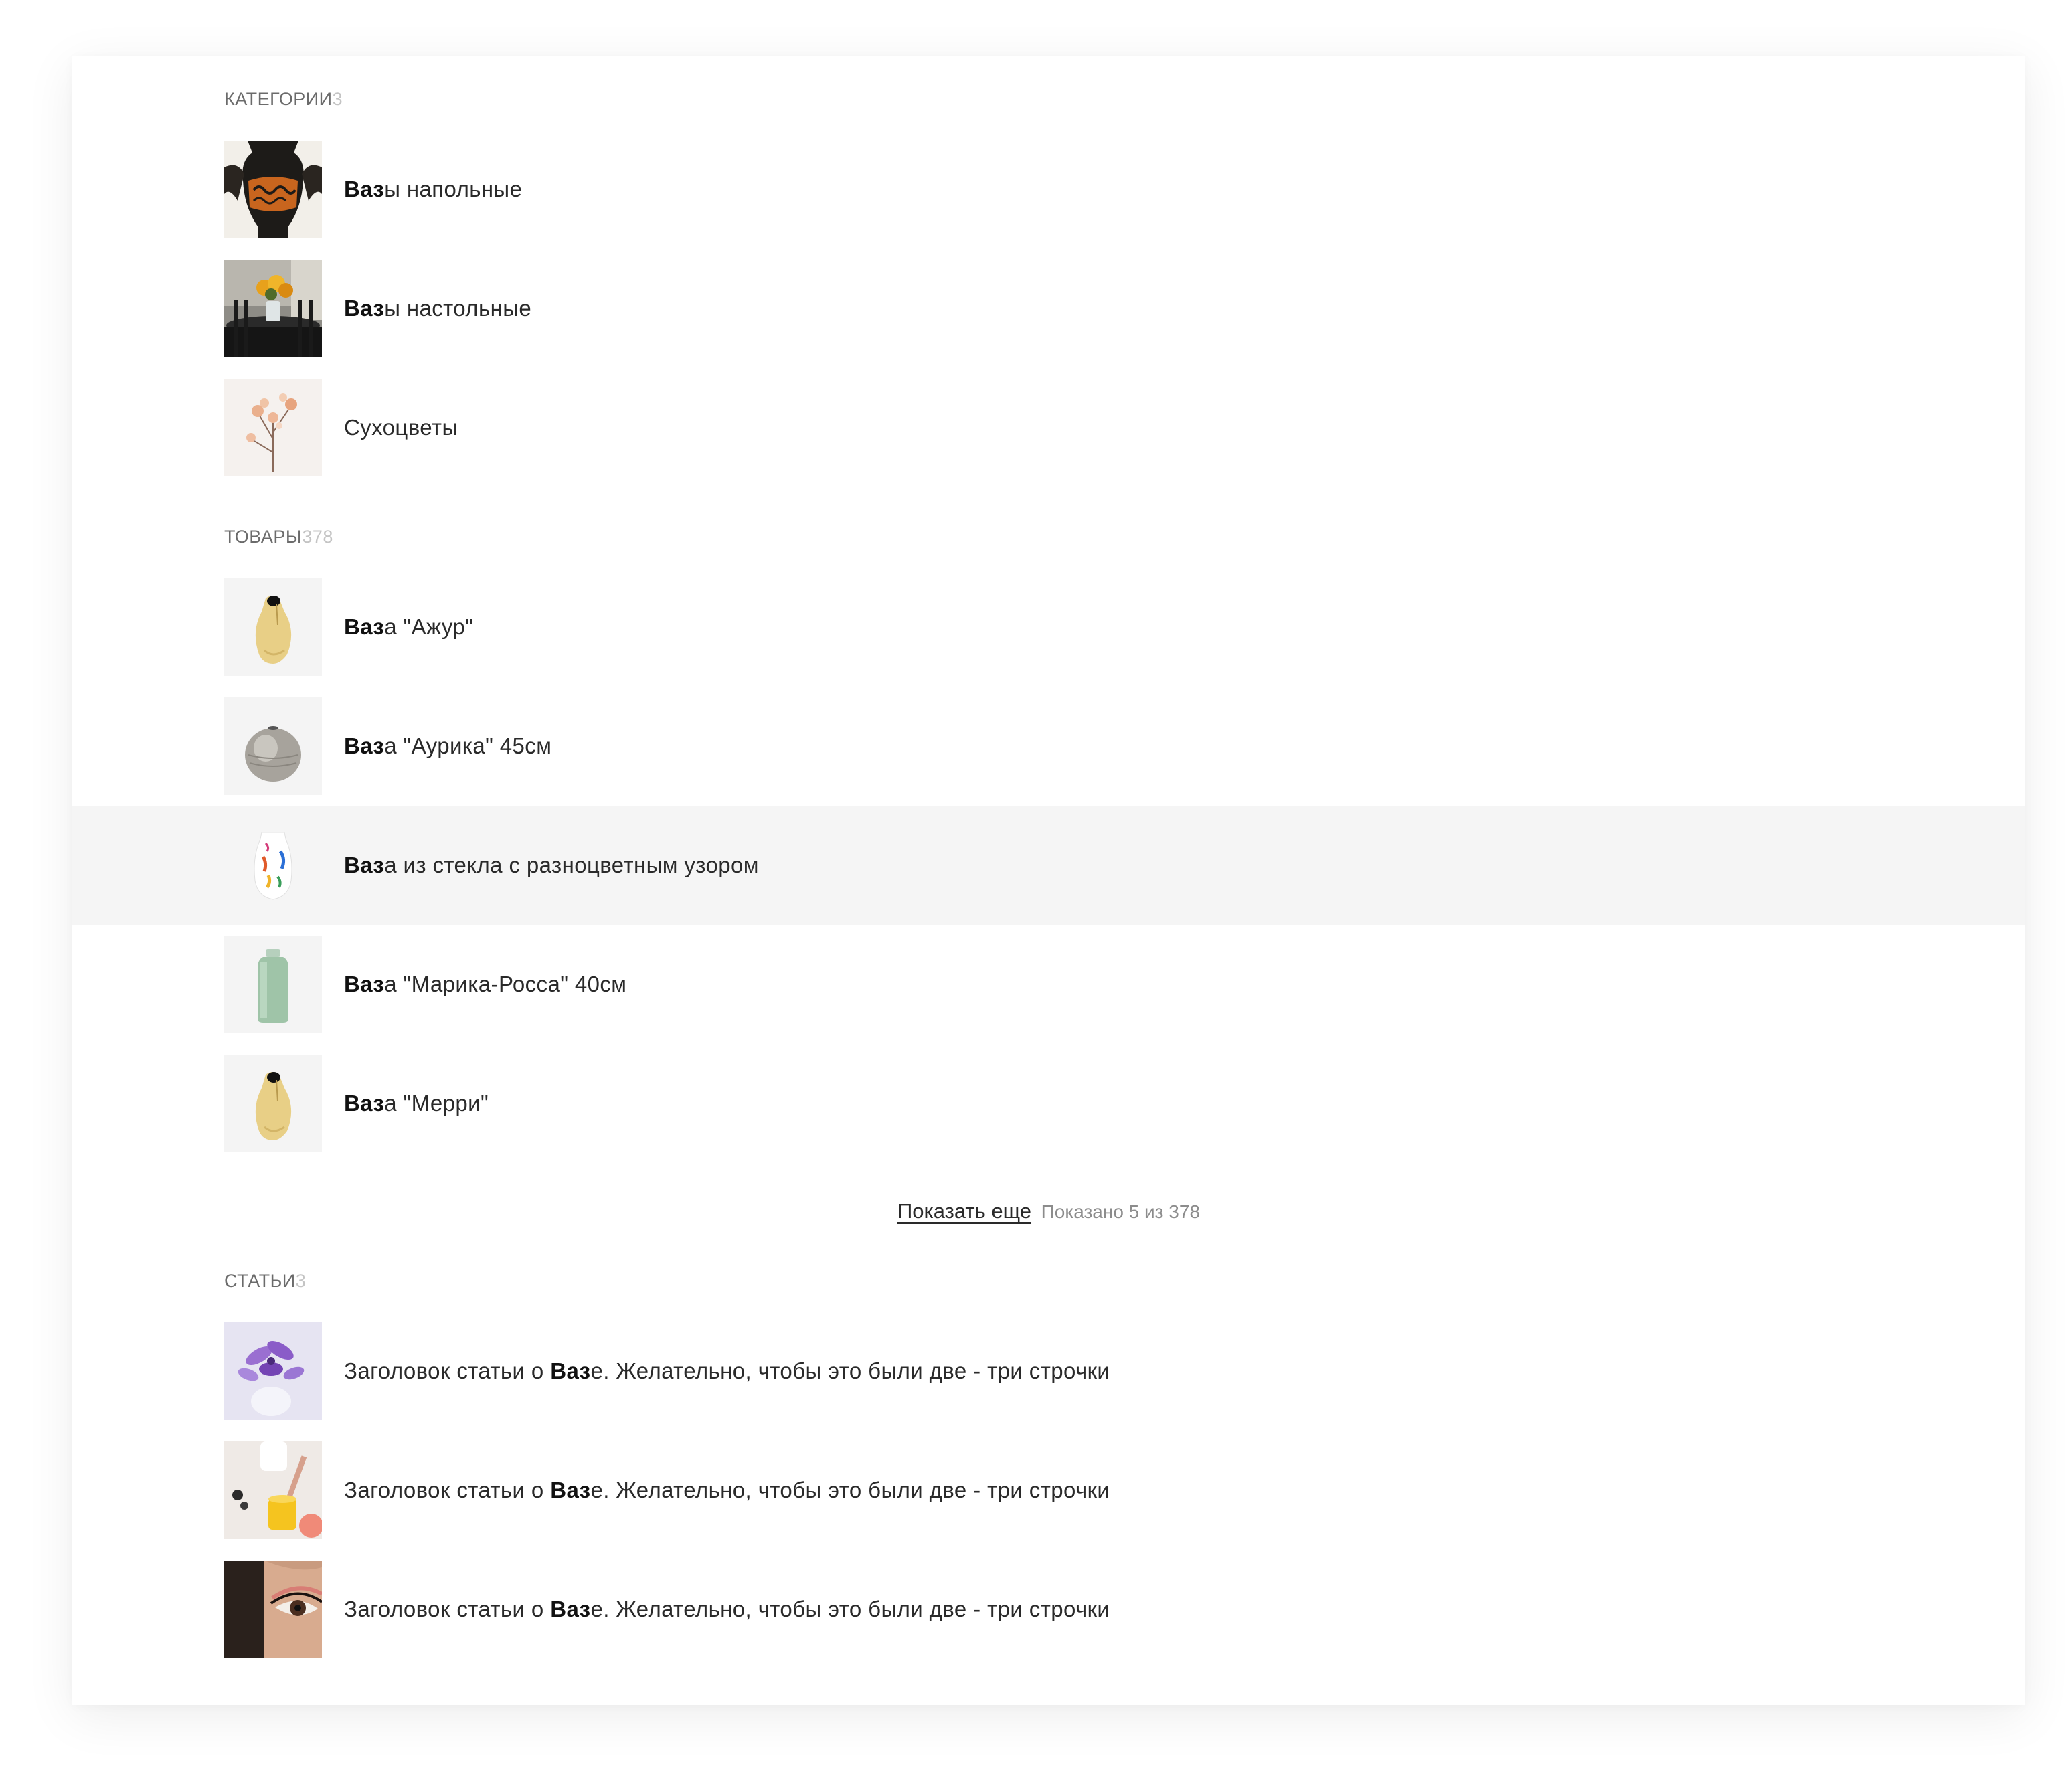  Describe the element at coordinates (1048, 865) in the screenshot. I see `product-item: Ваза из стекла с разноцветным узором` at that location.